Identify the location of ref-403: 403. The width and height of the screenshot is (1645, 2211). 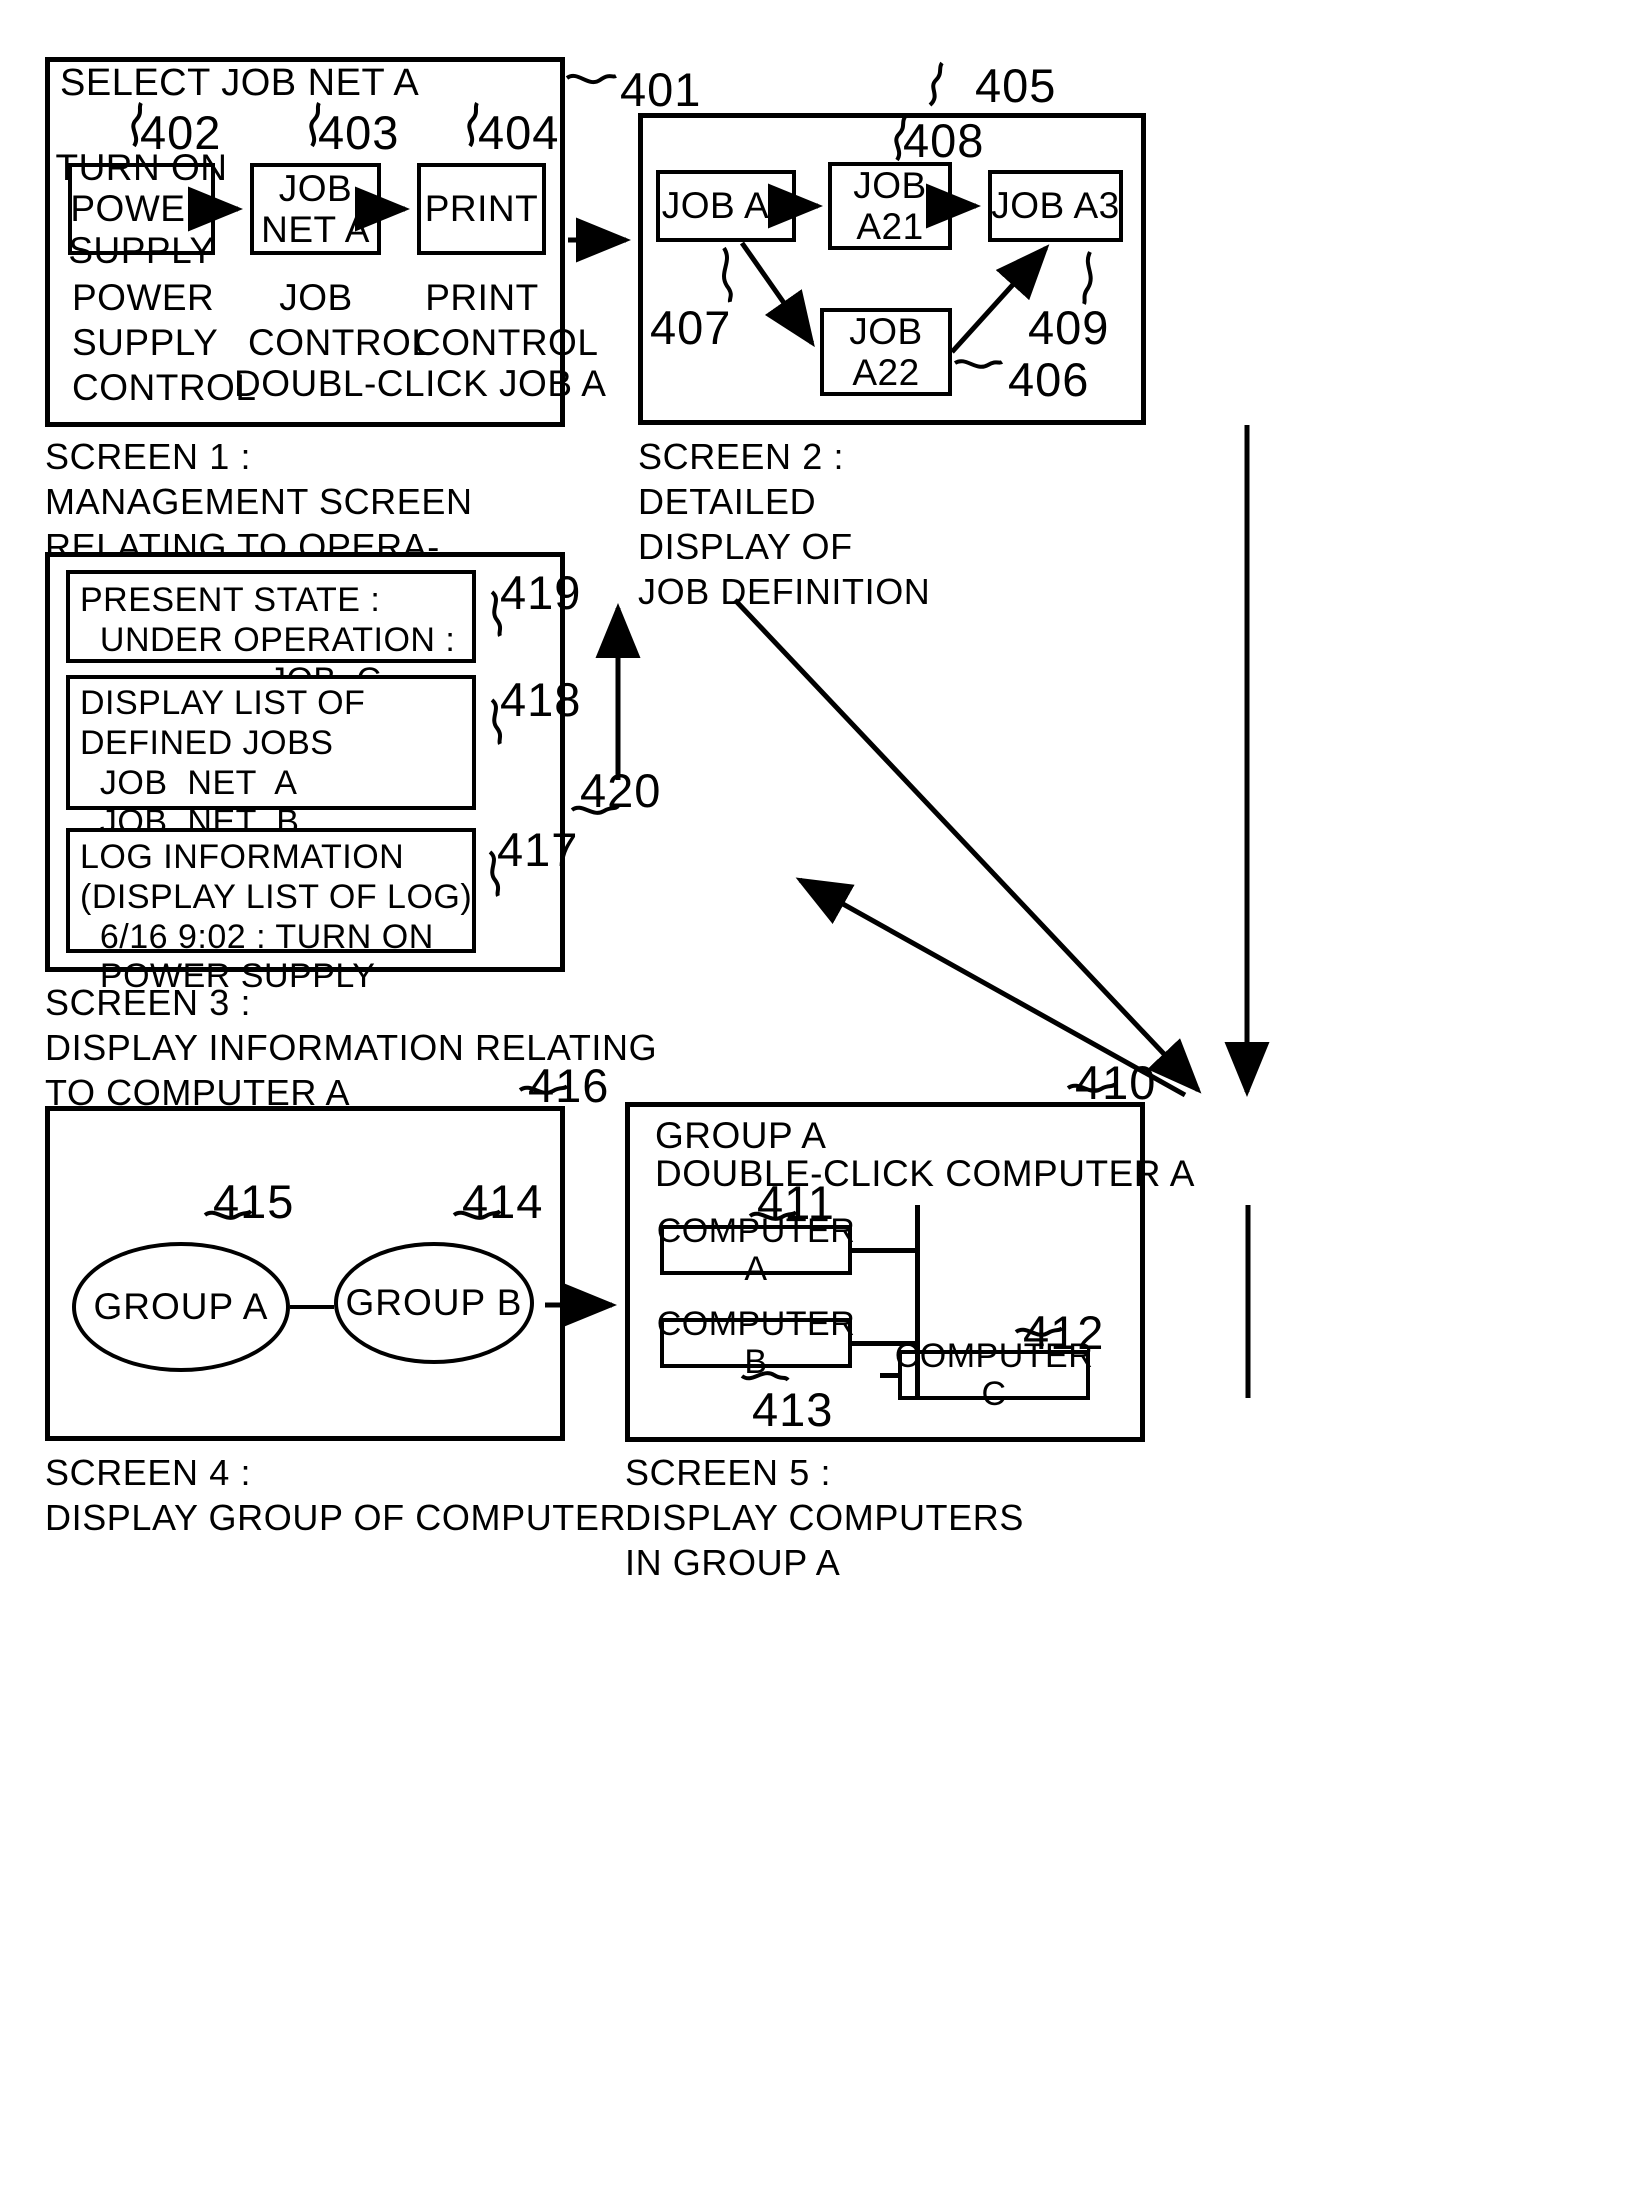
(359, 132).